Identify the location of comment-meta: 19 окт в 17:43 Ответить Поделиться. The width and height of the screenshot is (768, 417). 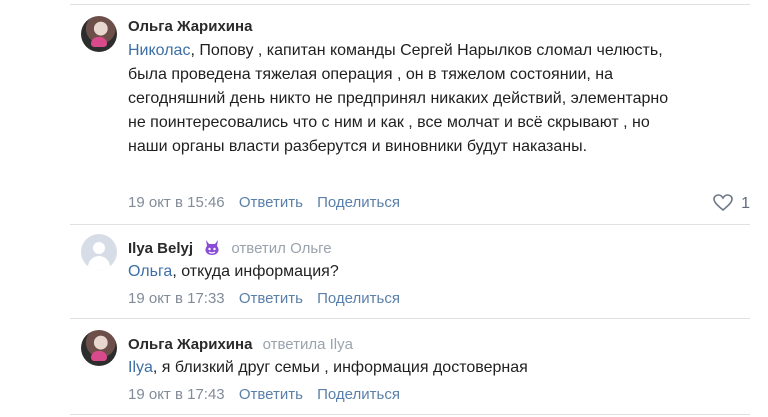
(269, 394).